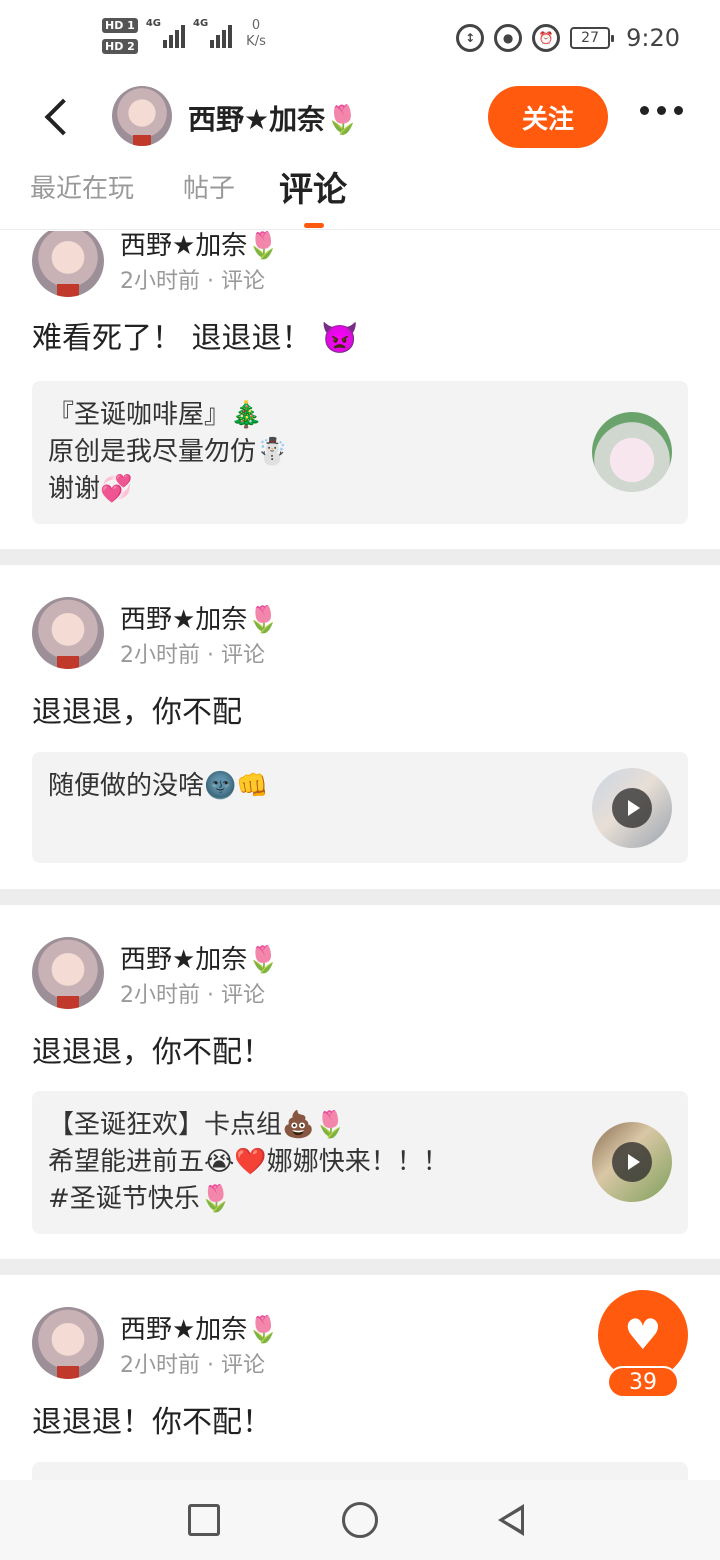 This screenshot has height=1560, width=720. I want to click on tab-comments: 评论, so click(313, 186).